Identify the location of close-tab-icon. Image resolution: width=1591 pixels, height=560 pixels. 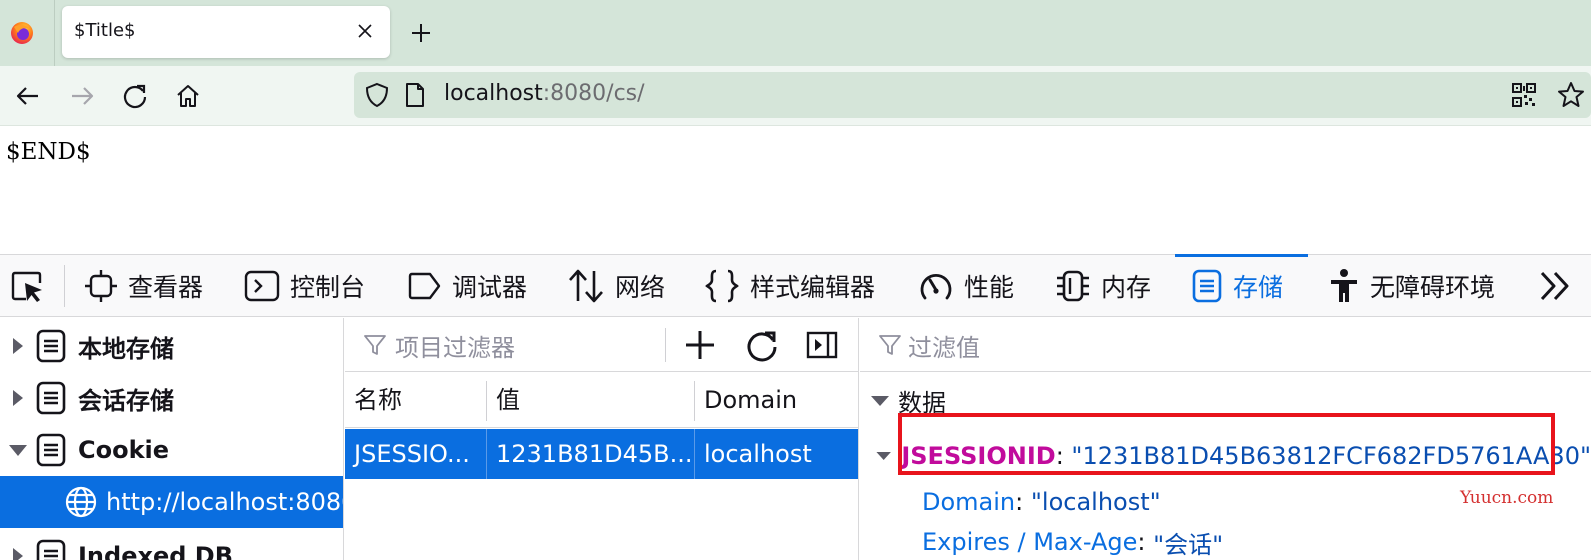
(365, 31).